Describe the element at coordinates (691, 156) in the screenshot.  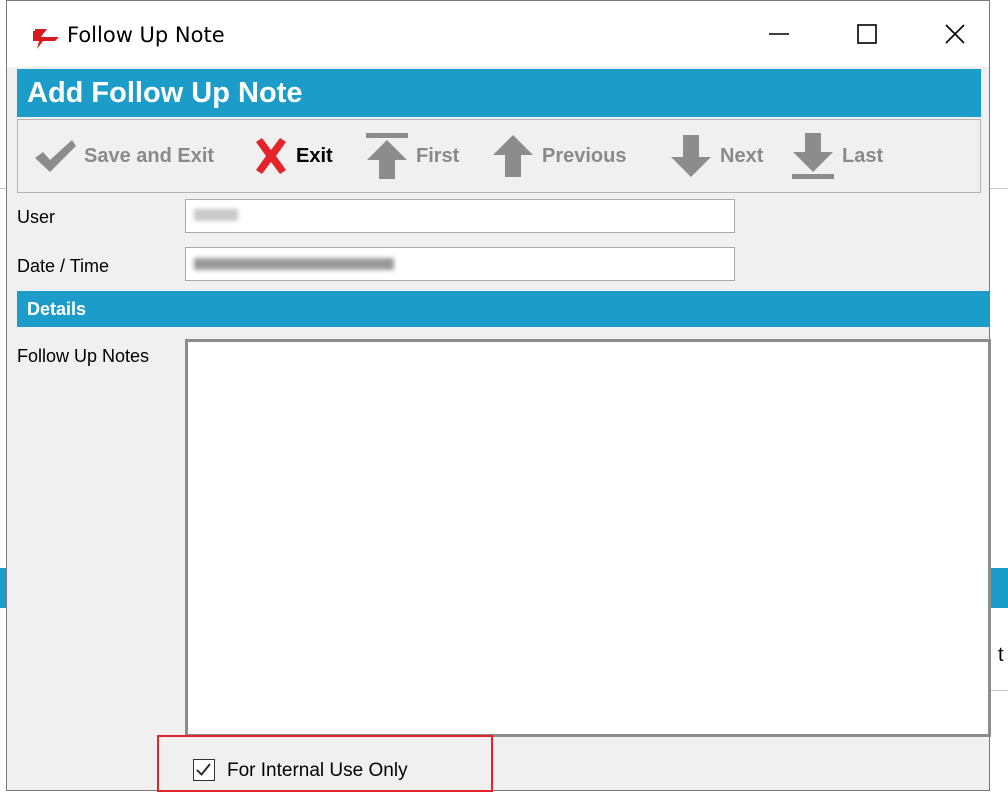
I see `arrow-down-icon` at that location.